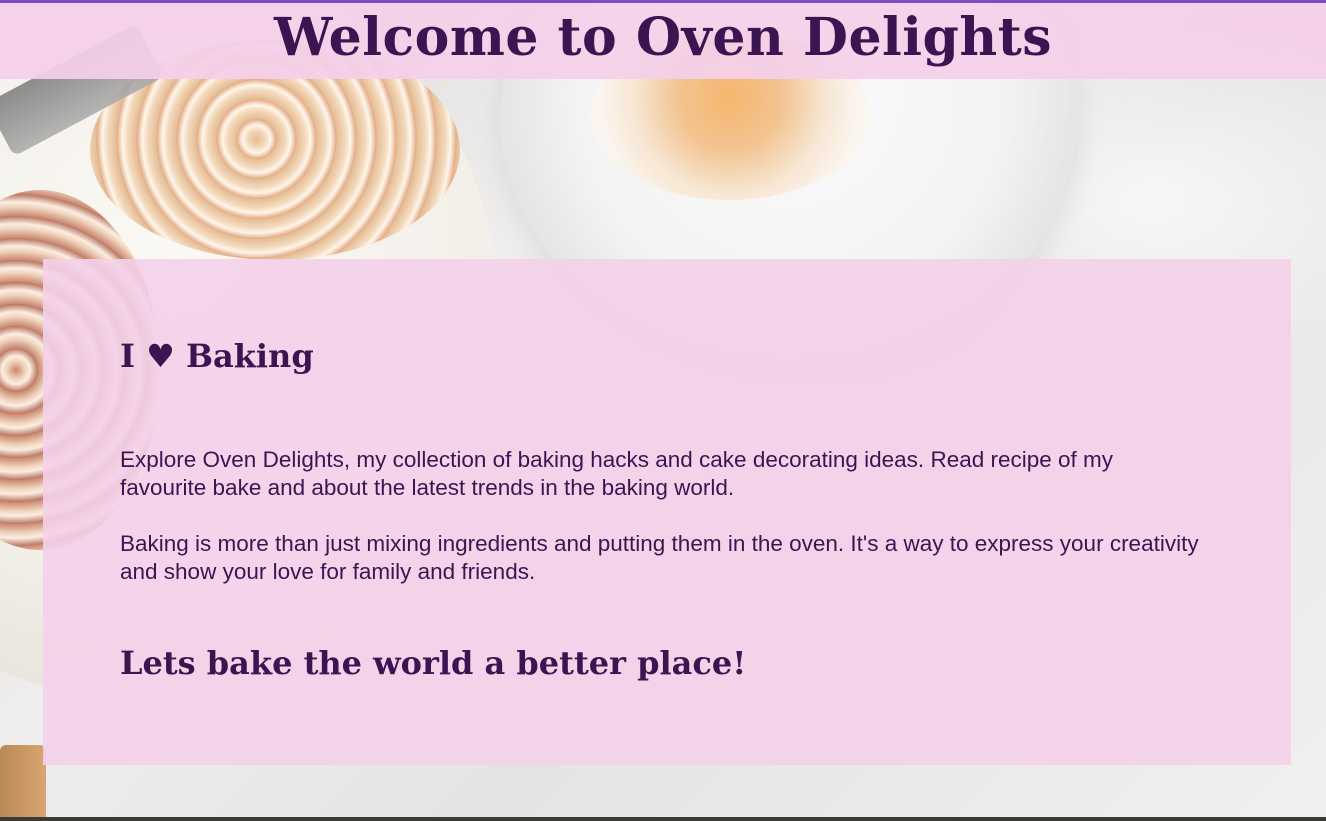 The width and height of the screenshot is (1326, 821). Describe the element at coordinates (23, 783) in the screenshot. I see `wooden-board-image` at that location.